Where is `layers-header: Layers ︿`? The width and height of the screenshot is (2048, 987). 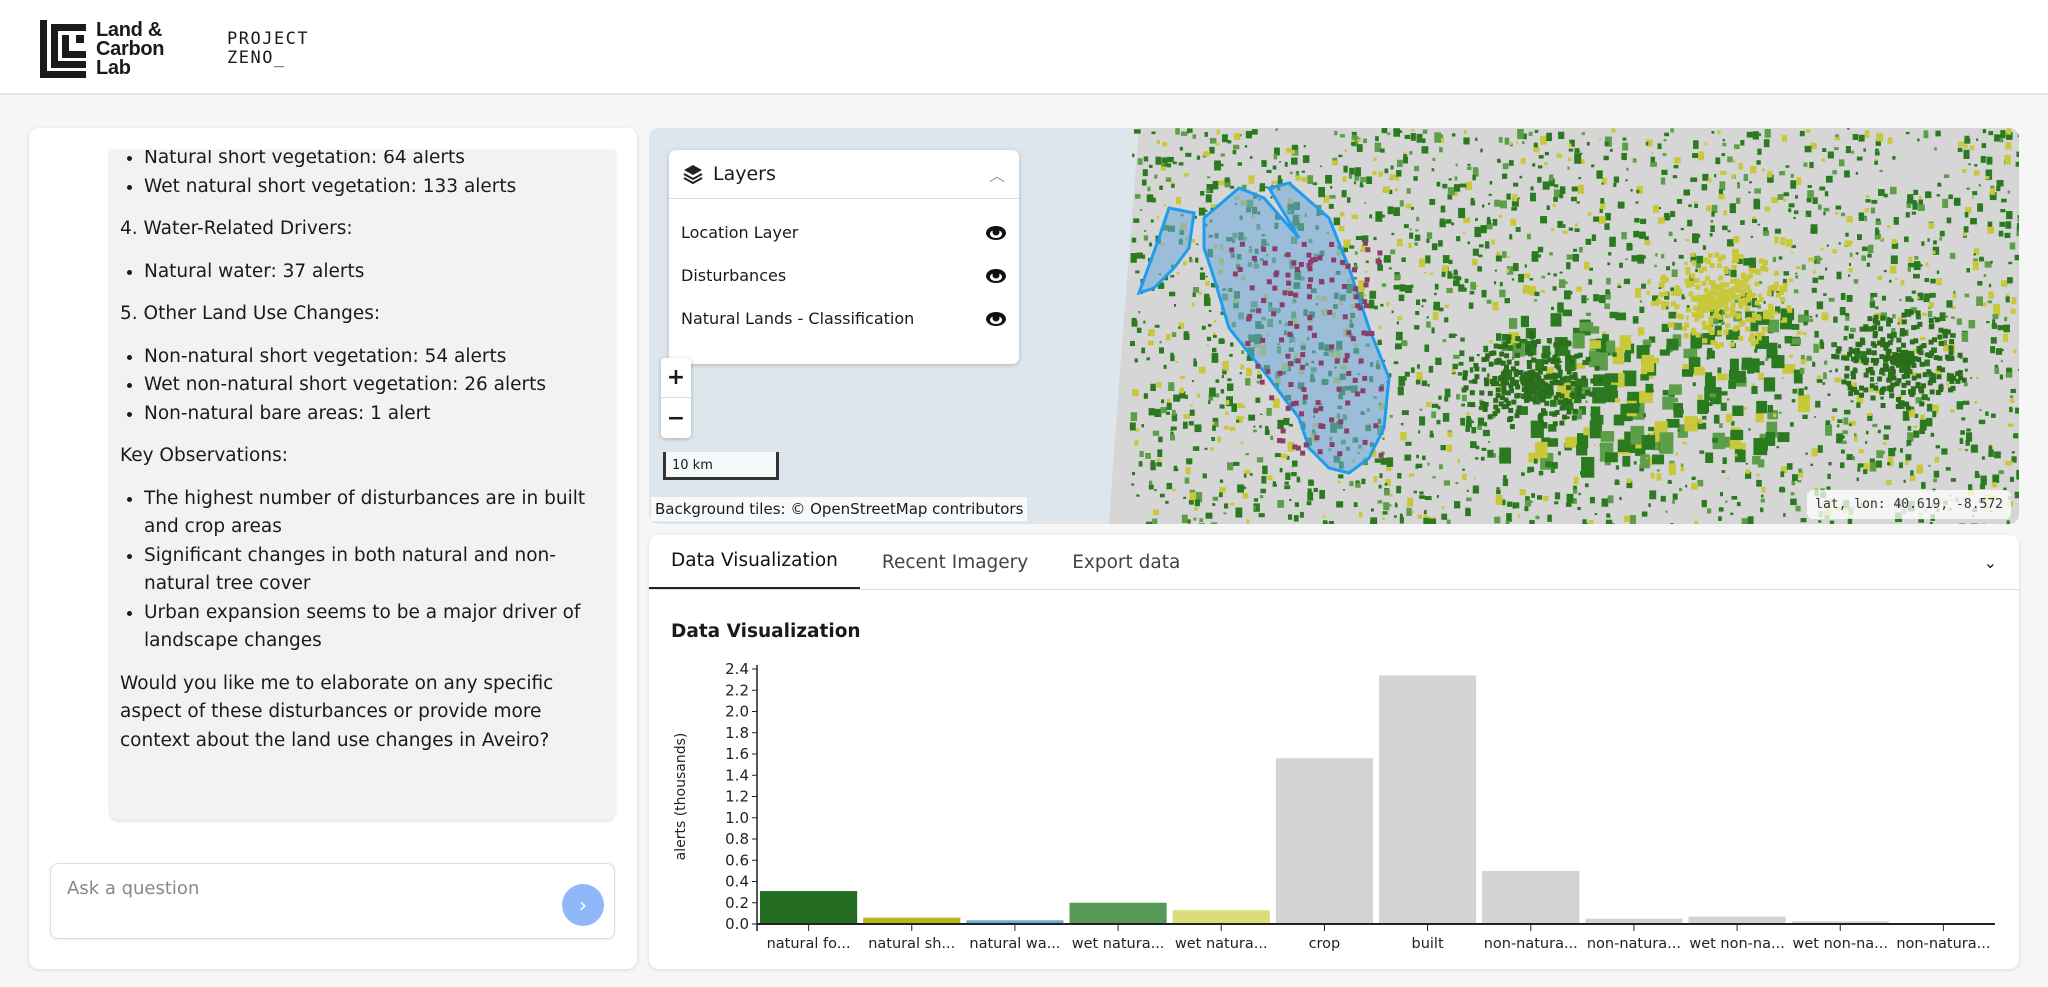
layers-header: Layers ︿ is located at coordinates (844, 174).